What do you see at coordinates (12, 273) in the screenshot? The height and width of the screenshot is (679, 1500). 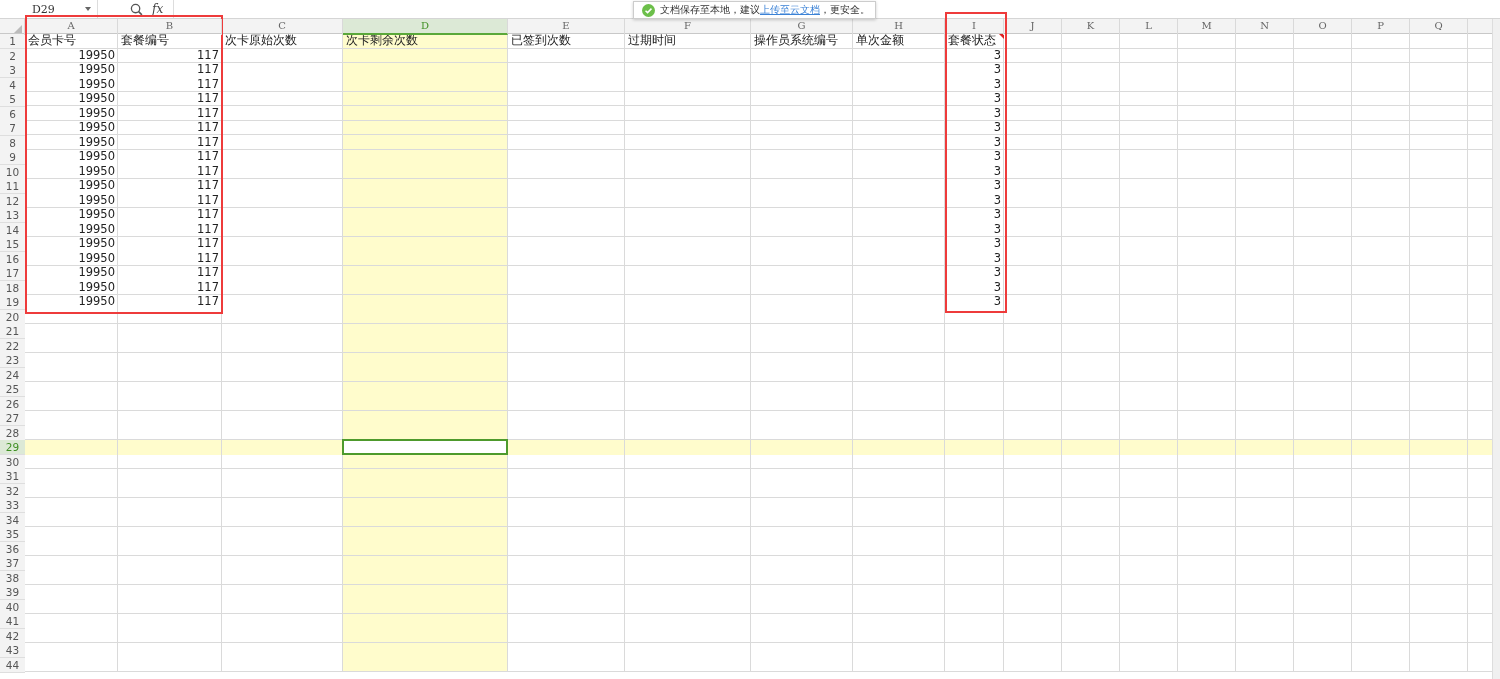 I see `row-header: 17` at bounding box center [12, 273].